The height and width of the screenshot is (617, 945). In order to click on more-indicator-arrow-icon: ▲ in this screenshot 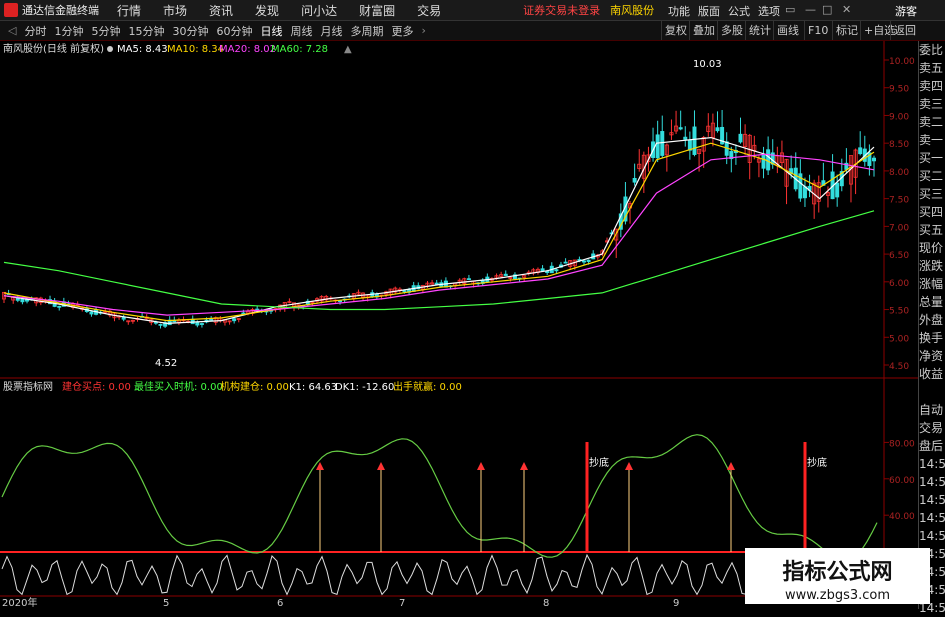, I will do `click(348, 49)`.